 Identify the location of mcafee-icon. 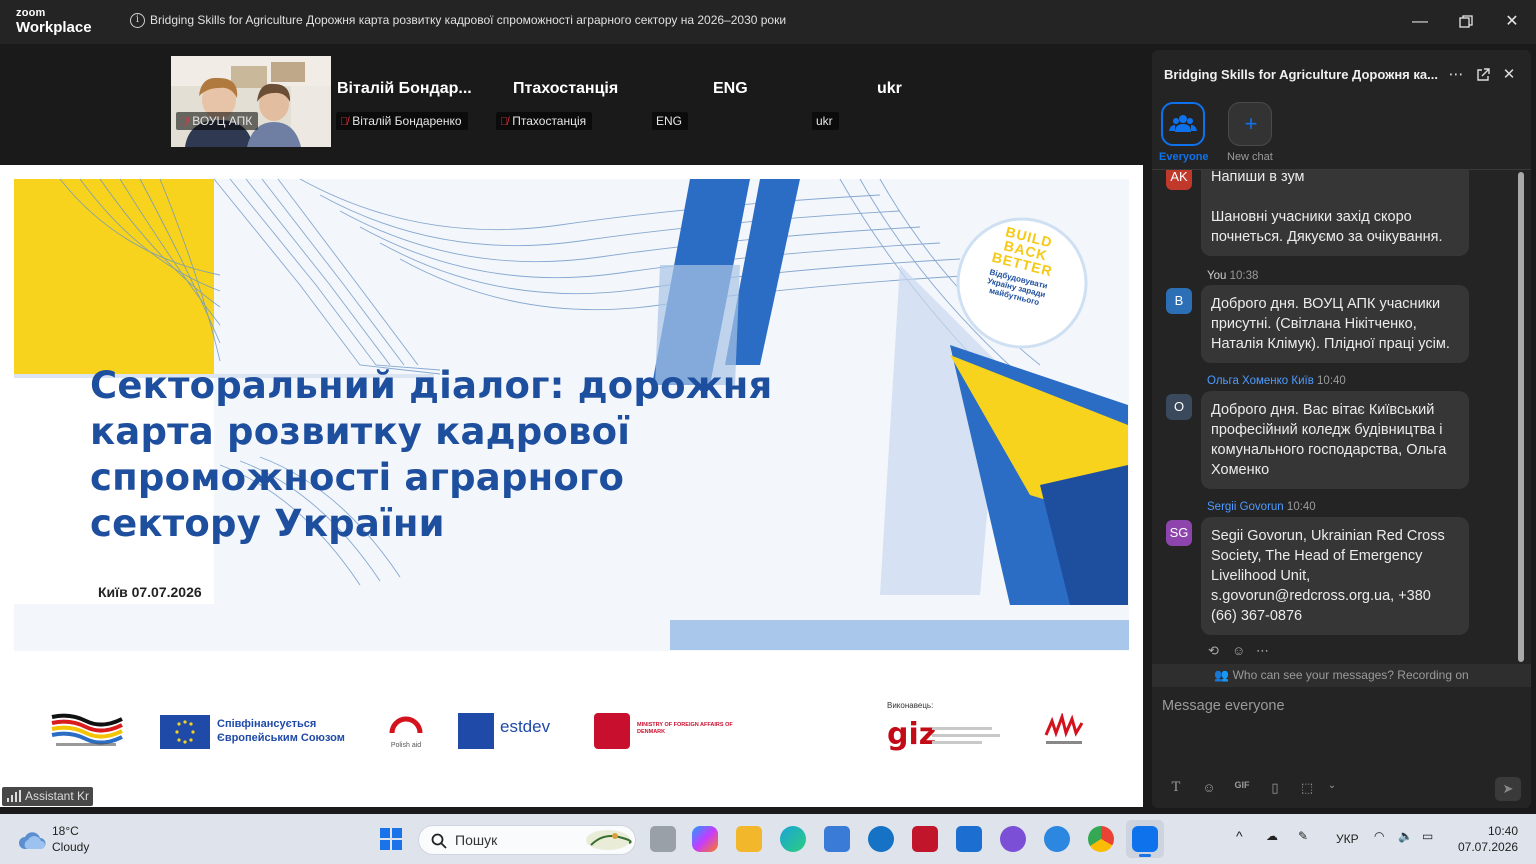
(925, 839).